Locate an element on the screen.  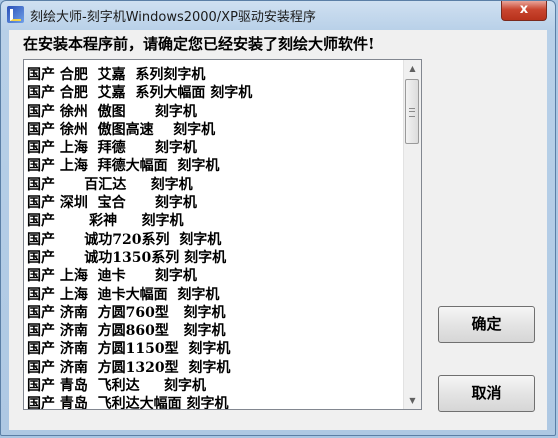
scroll-down-arrow-icon: ▼ is located at coordinates (412, 400).